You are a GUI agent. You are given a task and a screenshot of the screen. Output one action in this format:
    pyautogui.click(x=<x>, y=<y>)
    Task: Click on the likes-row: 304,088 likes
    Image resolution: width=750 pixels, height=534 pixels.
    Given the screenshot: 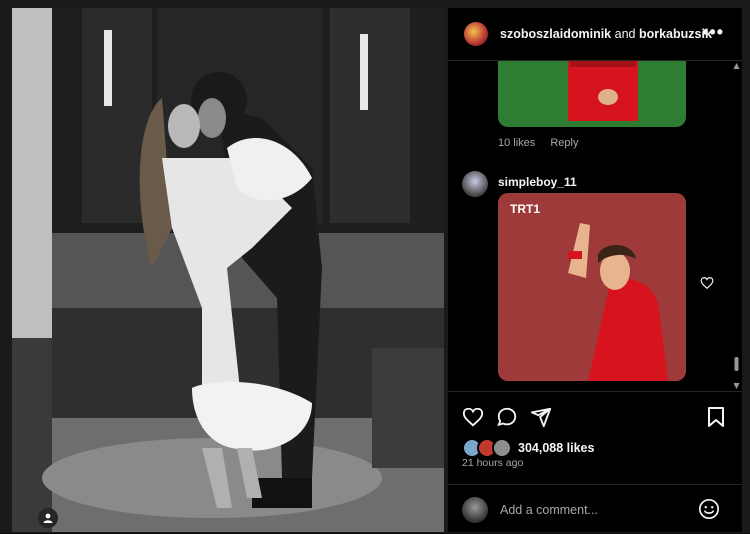 What is the action you would take?
    pyautogui.click(x=528, y=448)
    